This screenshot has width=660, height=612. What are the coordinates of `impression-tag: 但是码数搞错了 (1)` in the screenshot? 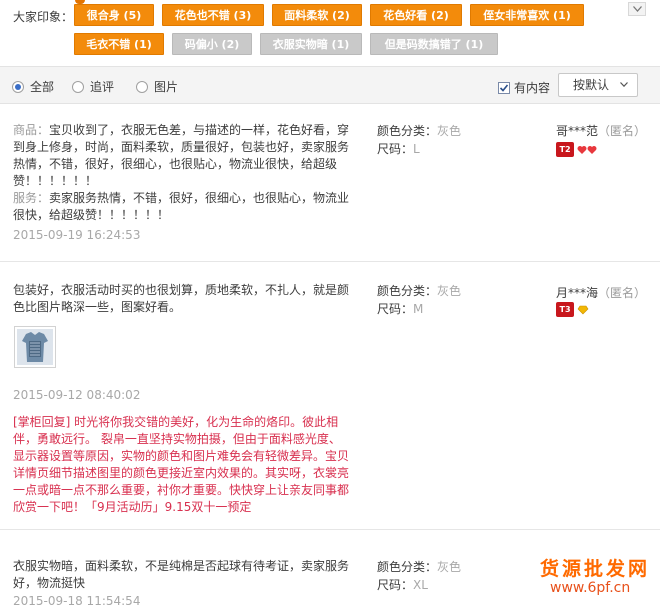 It's located at (434, 44).